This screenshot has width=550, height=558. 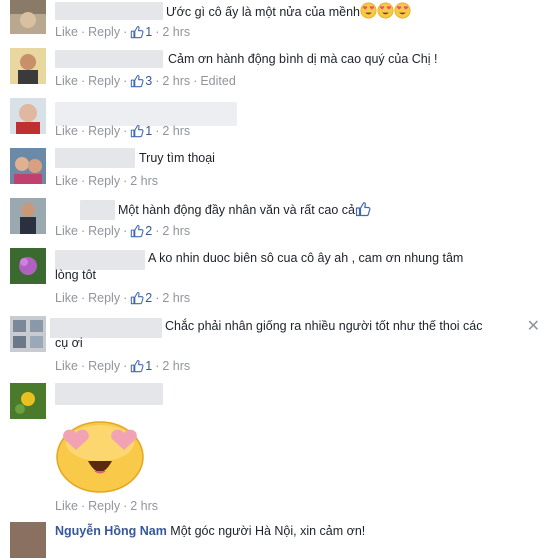 I want to click on thumbs-up-emoji-icon, so click(x=363, y=209).